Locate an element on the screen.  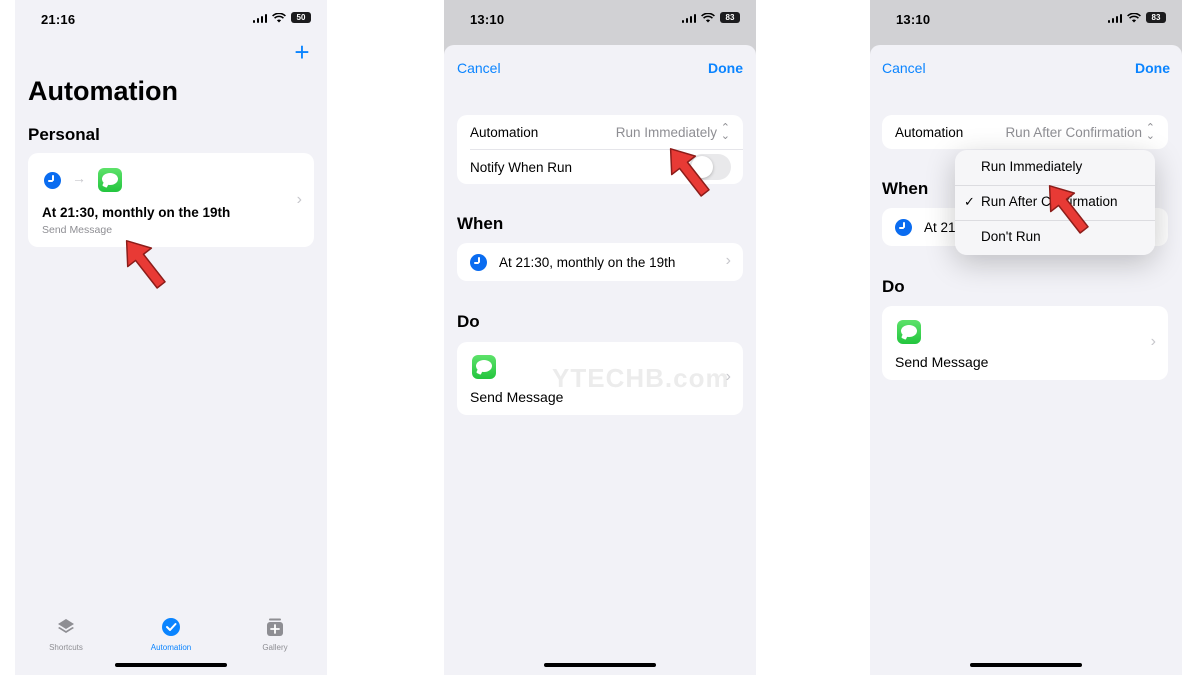
row-divider is located at coordinates (606, 149).